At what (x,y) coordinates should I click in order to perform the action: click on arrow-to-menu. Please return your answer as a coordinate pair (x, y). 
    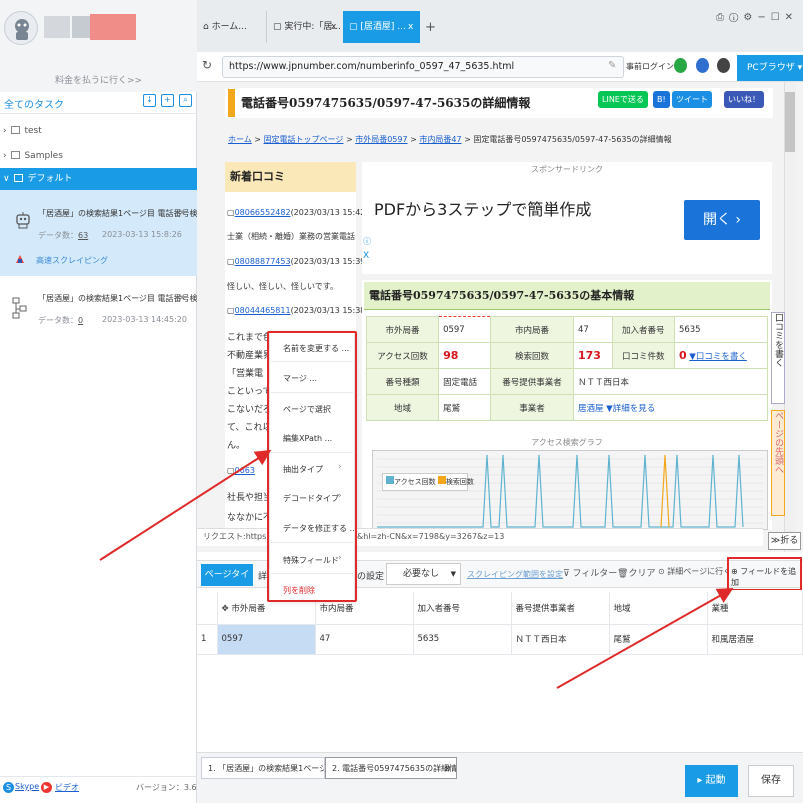
    Looking at the image, I should click on (185, 505).